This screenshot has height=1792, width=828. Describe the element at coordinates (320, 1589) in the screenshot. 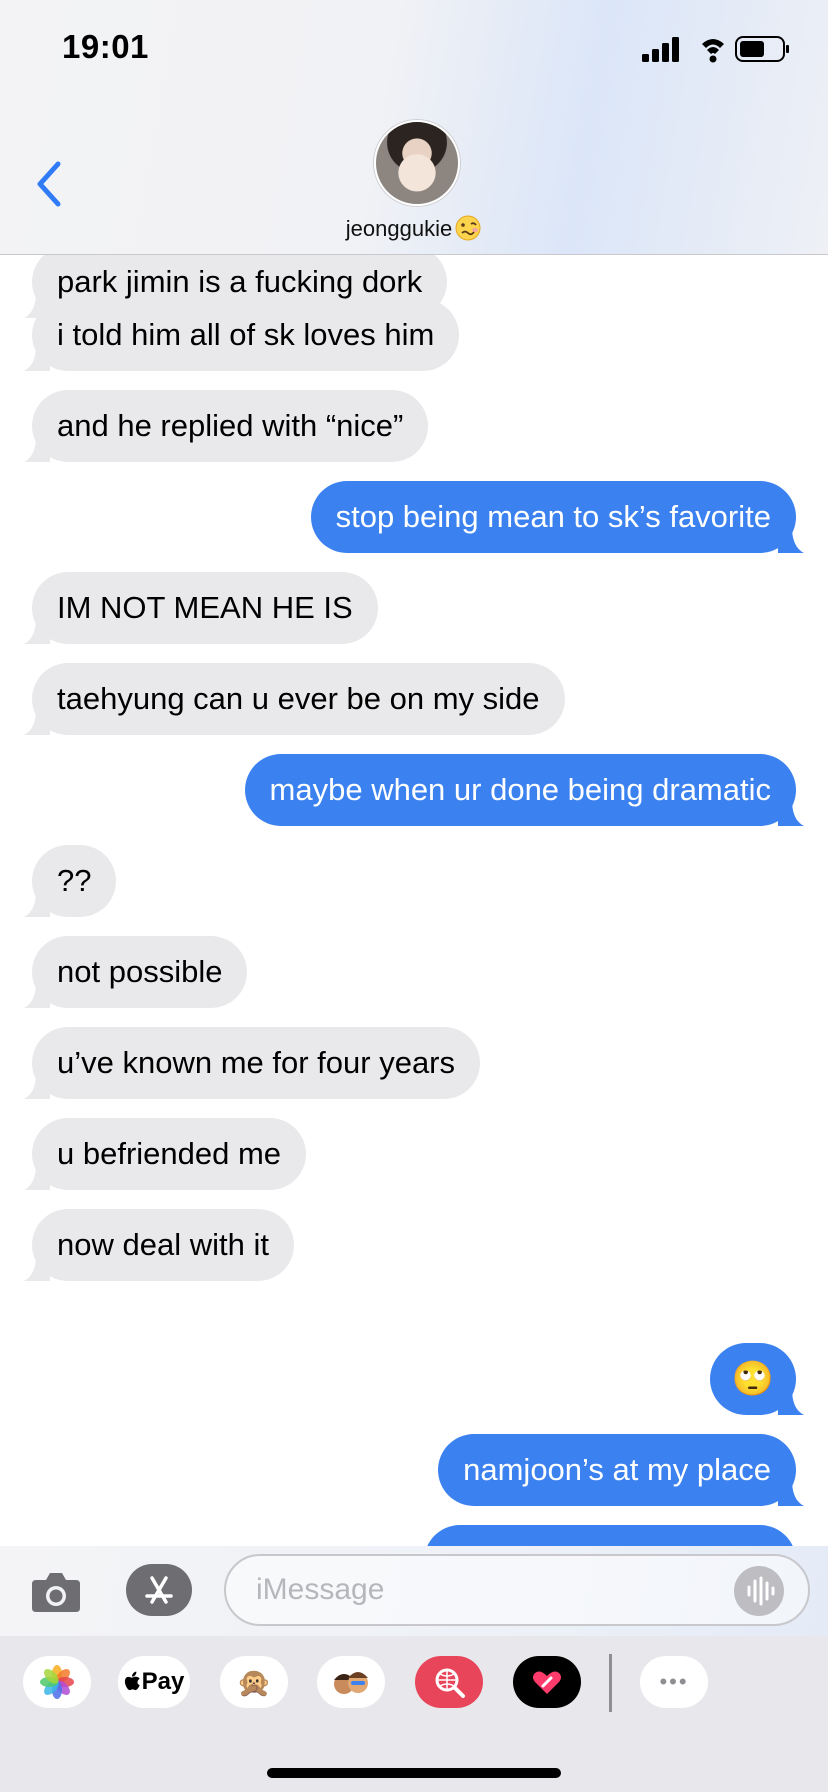

I see `message-input-placeholder: iMessage` at that location.